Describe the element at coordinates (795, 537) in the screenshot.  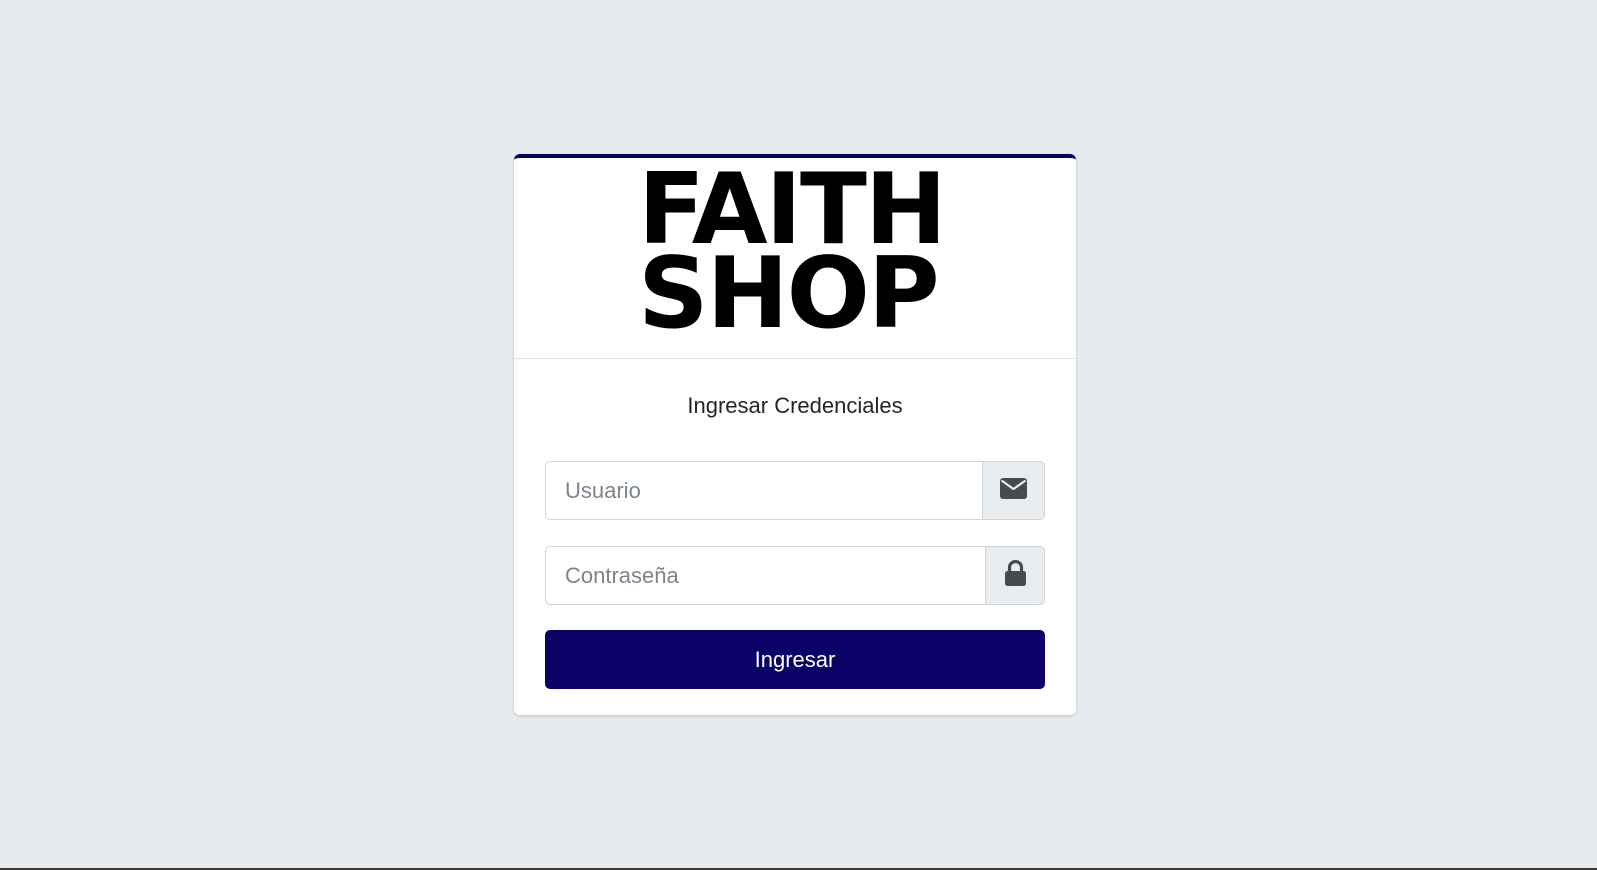
I see `card-body: Ingresar Credenciales Usuario Ingresar` at that location.